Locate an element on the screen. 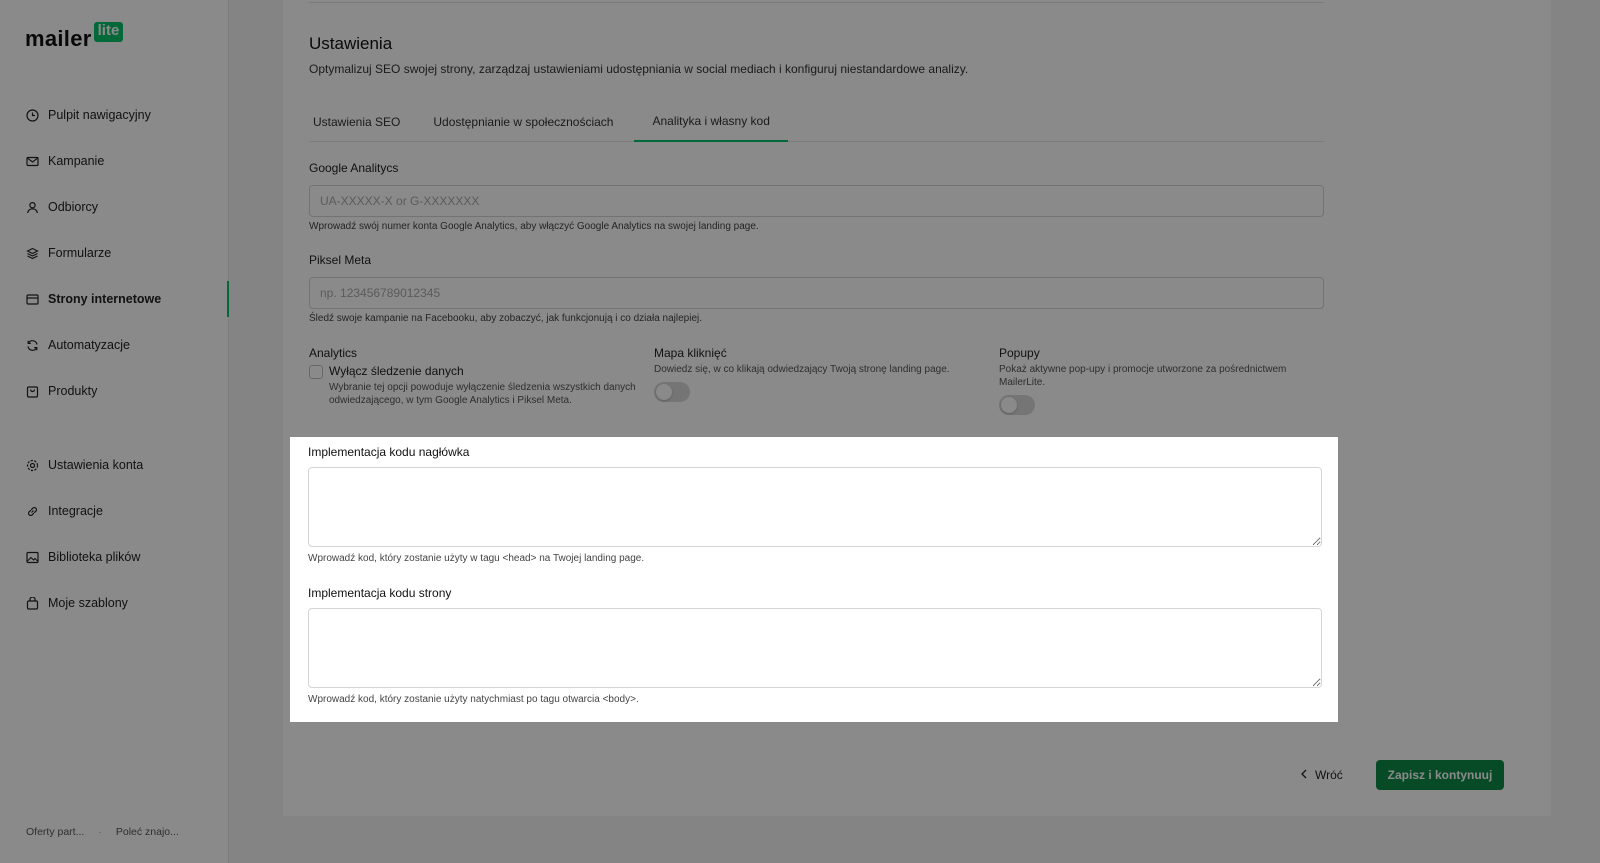 This screenshot has width=1600, height=863. body-code-textarea is located at coordinates (815, 648).